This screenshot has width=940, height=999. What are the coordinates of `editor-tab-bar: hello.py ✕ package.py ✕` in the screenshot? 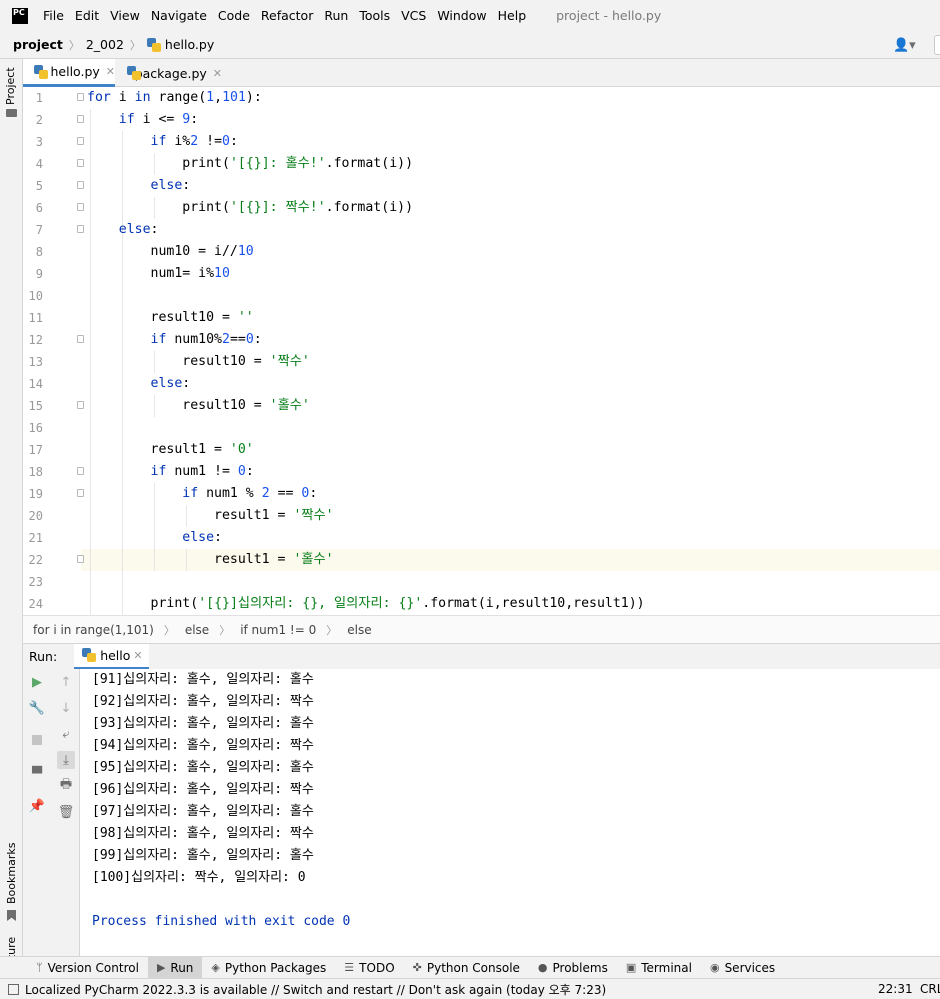 It's located at (481, 73).